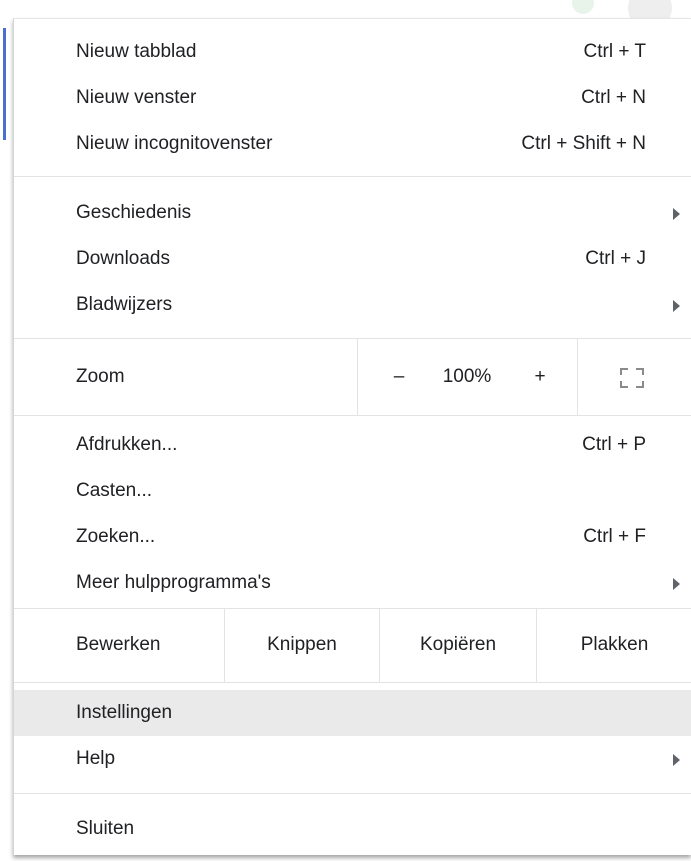  What do you see at coordinates (458, 645) in the screenshot?
I see `copy-button: Kopiëren` at bounding box center [458, 645].